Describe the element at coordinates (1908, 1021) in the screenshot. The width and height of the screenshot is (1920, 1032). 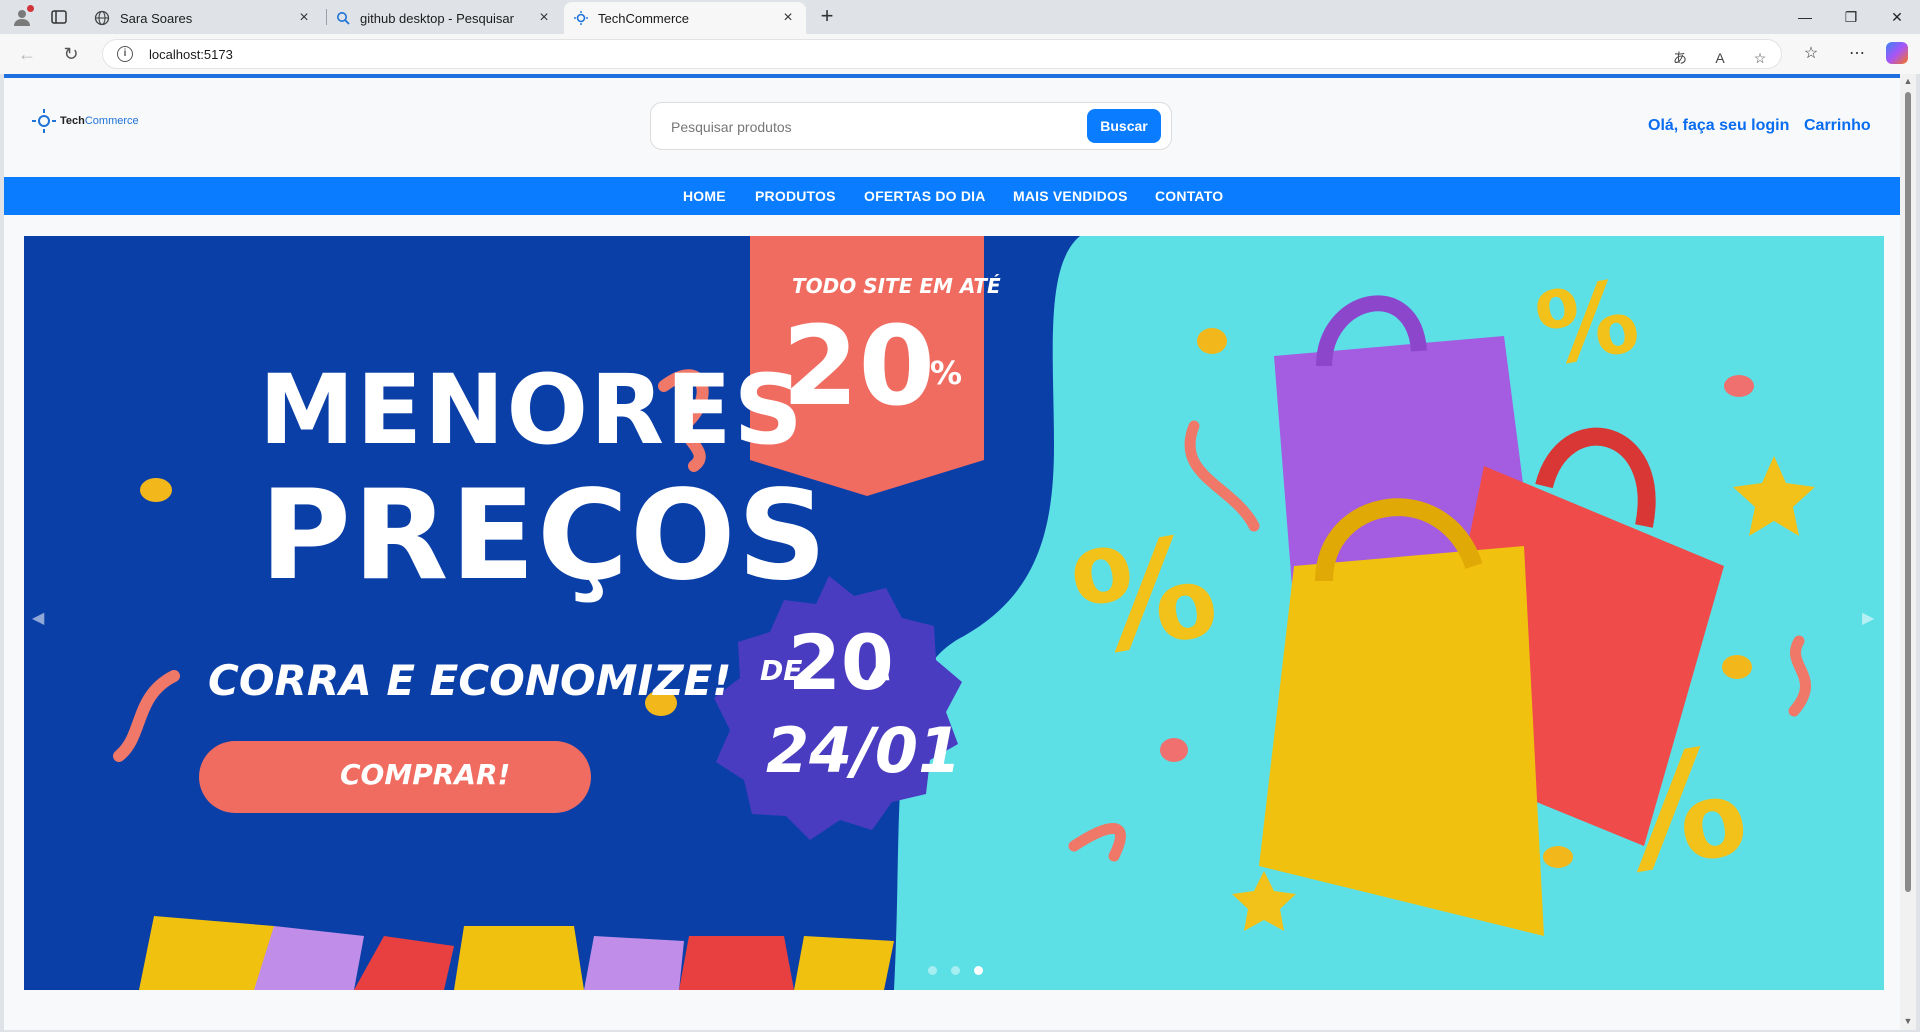
I see `scroll-down-icon: ▼` at that location.